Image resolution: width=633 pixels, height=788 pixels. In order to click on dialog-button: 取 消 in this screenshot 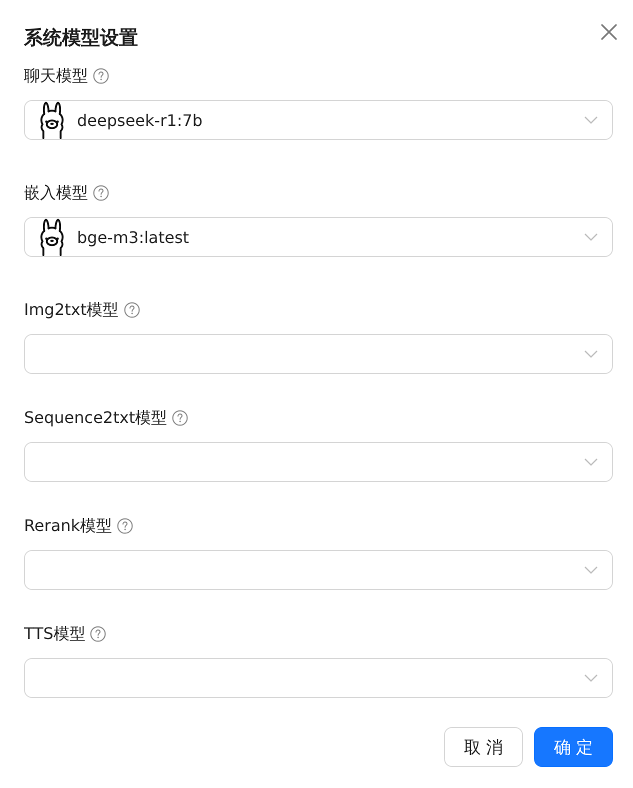, I will do `click(483, 747)`.